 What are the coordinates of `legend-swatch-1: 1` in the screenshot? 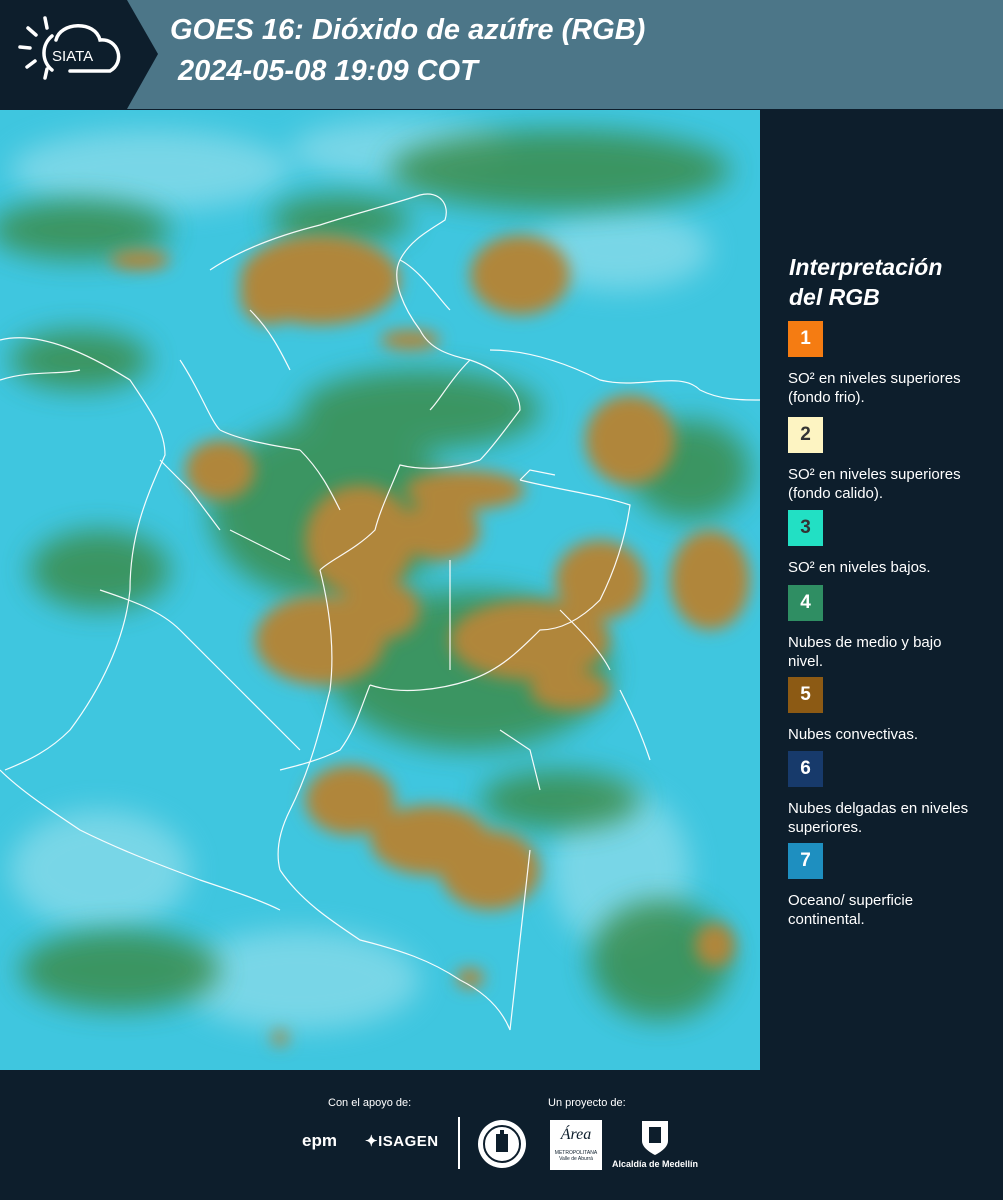 It's located at (805, 339).